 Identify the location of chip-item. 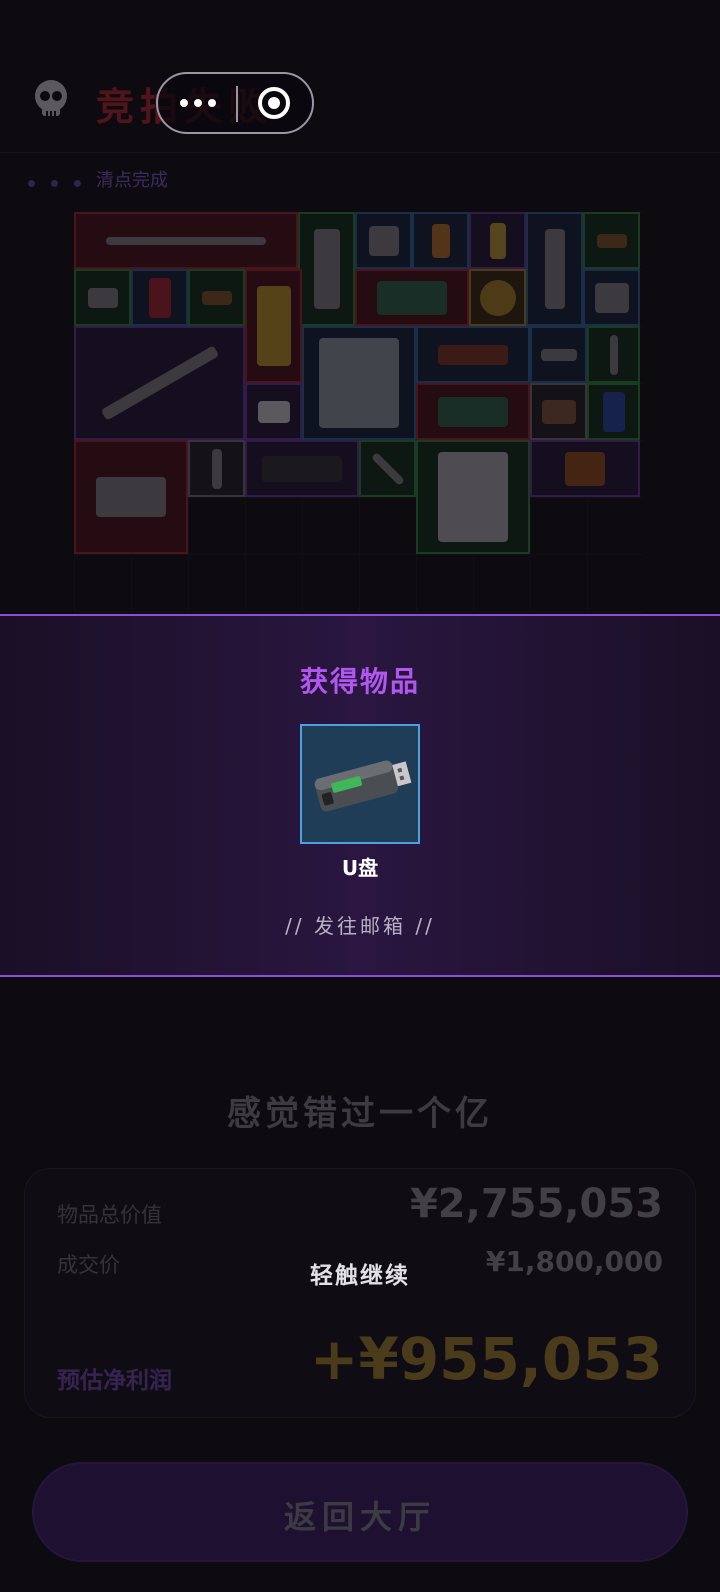
(102, 297).